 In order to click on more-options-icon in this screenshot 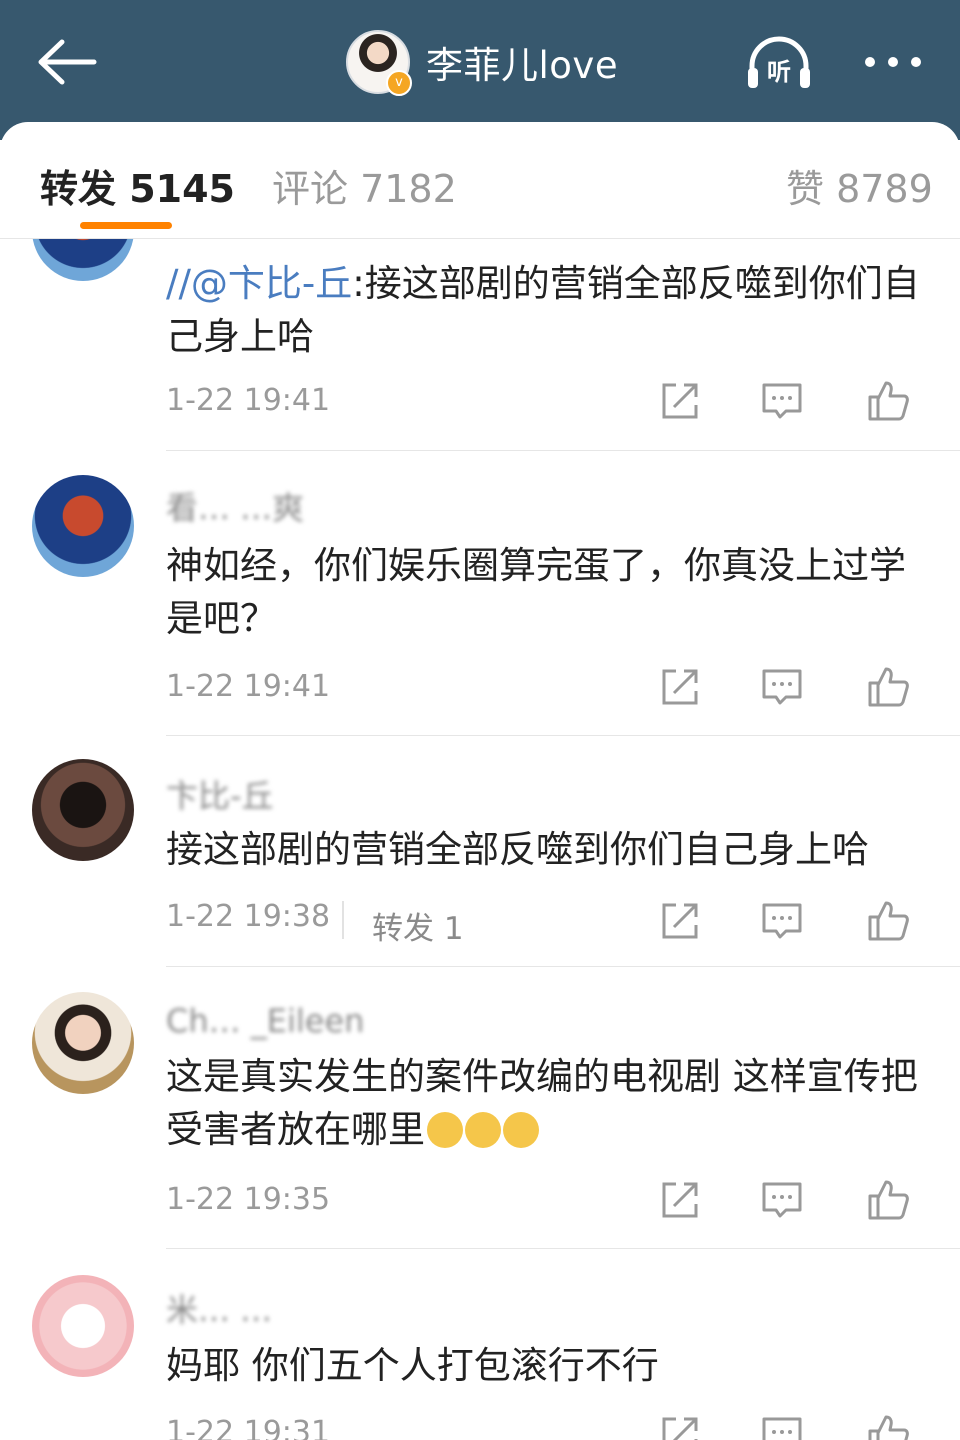, I will do `click(893, 62)`.